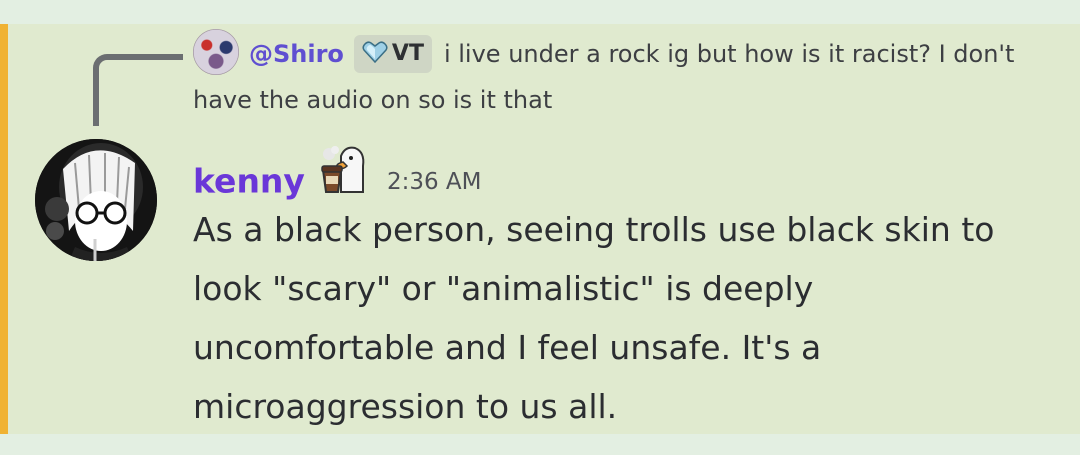 The width and height of the screenshot is (1080, 455). Describe the element at coordinates (4, 229) in the screenshot. I see `mention-highlight-bar` at that location.